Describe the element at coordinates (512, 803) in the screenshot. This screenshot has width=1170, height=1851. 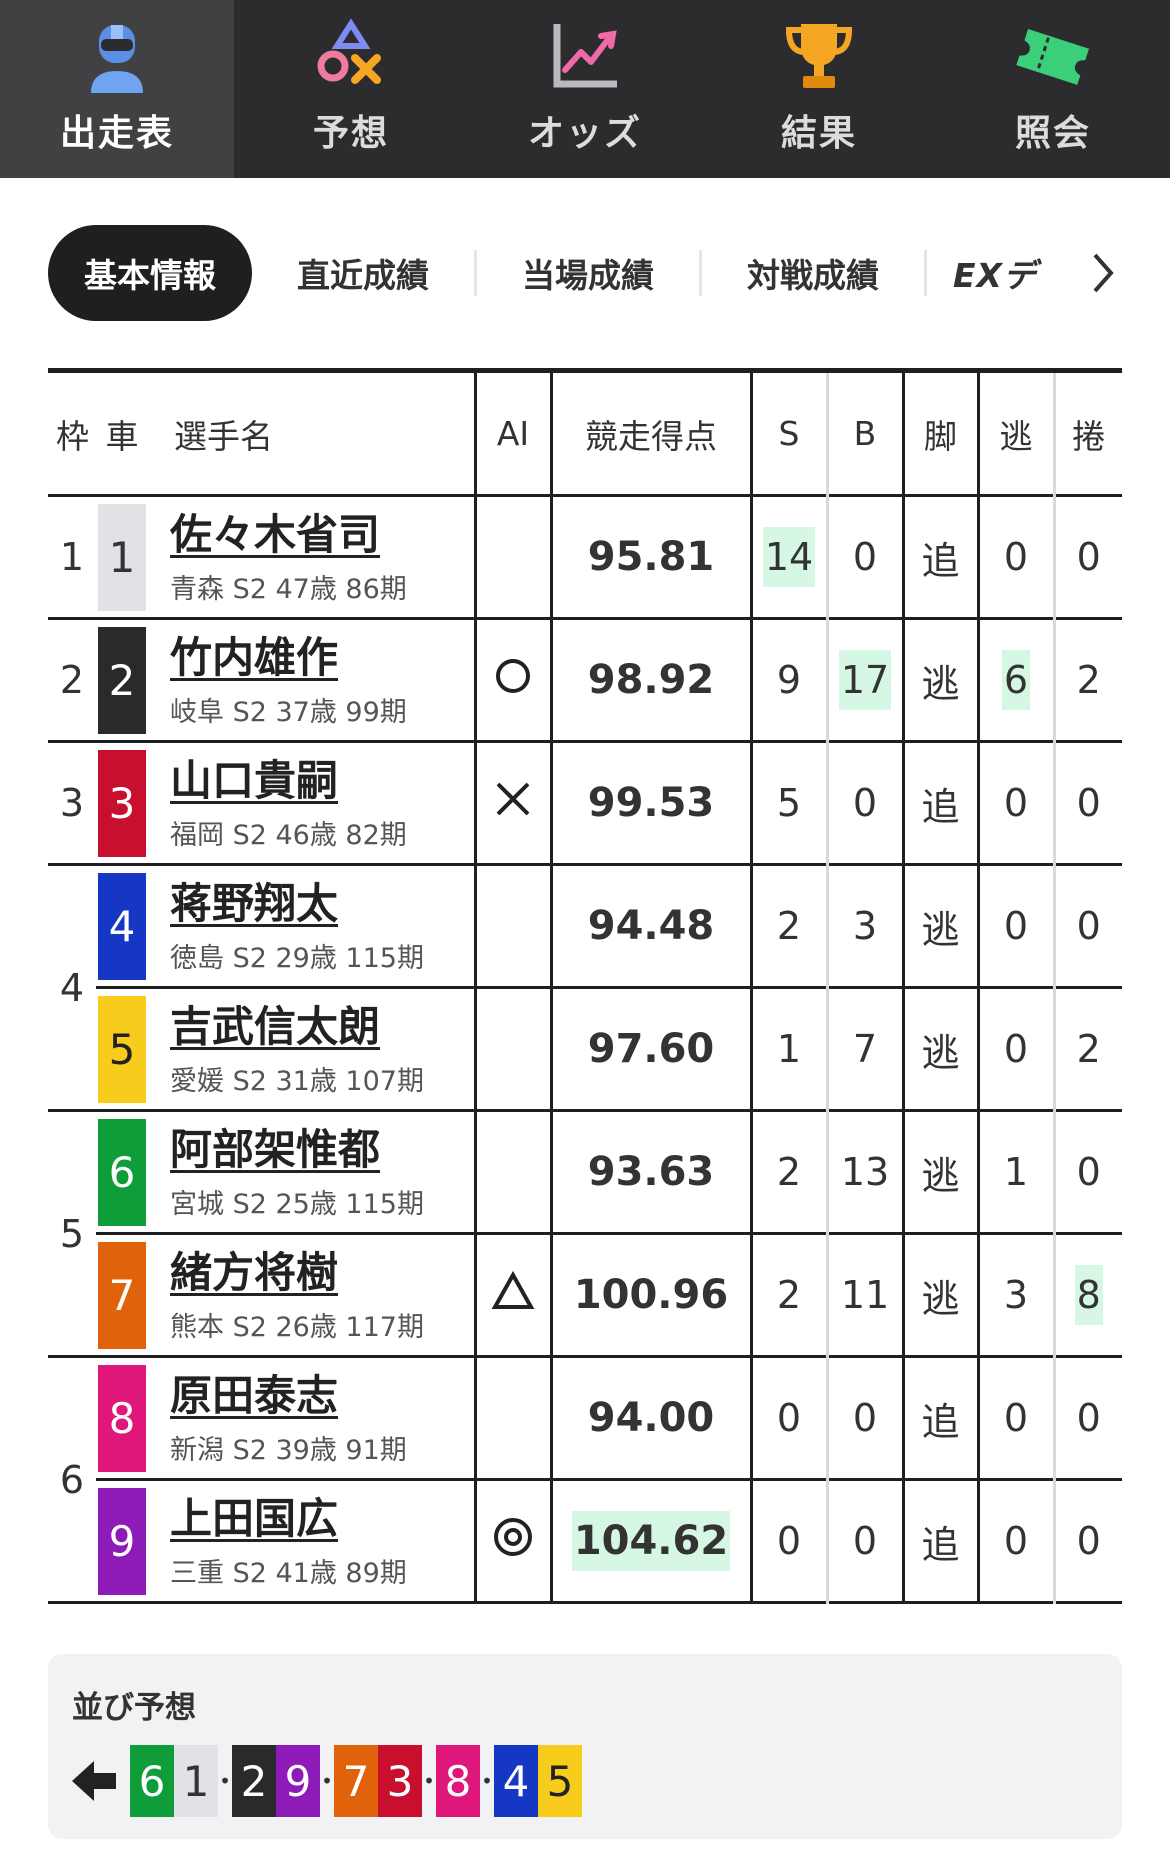
I see `ai-mark-cross: ✕` at that location.